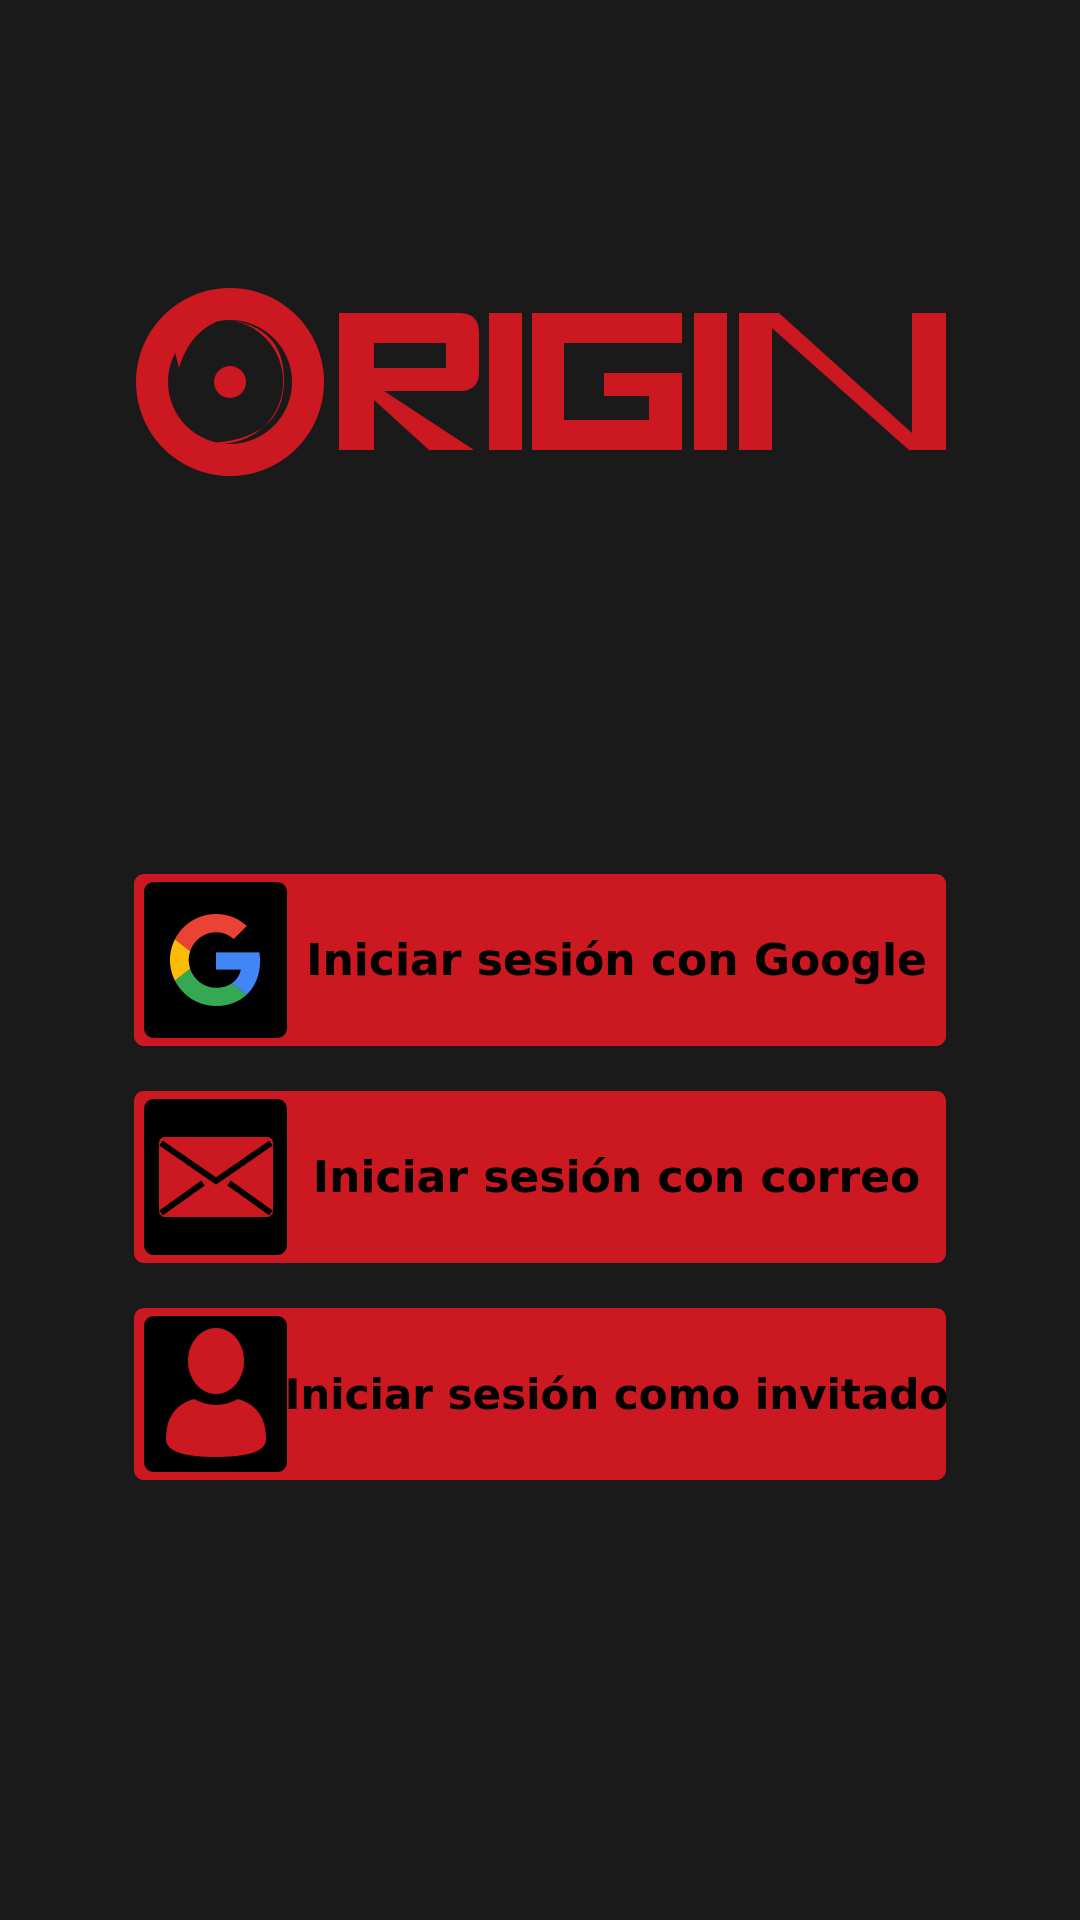 The image size is (1080, 1920). I want to click on guest-sign-in-label: Iniciar sesión como invitado, so click(616, 1394).